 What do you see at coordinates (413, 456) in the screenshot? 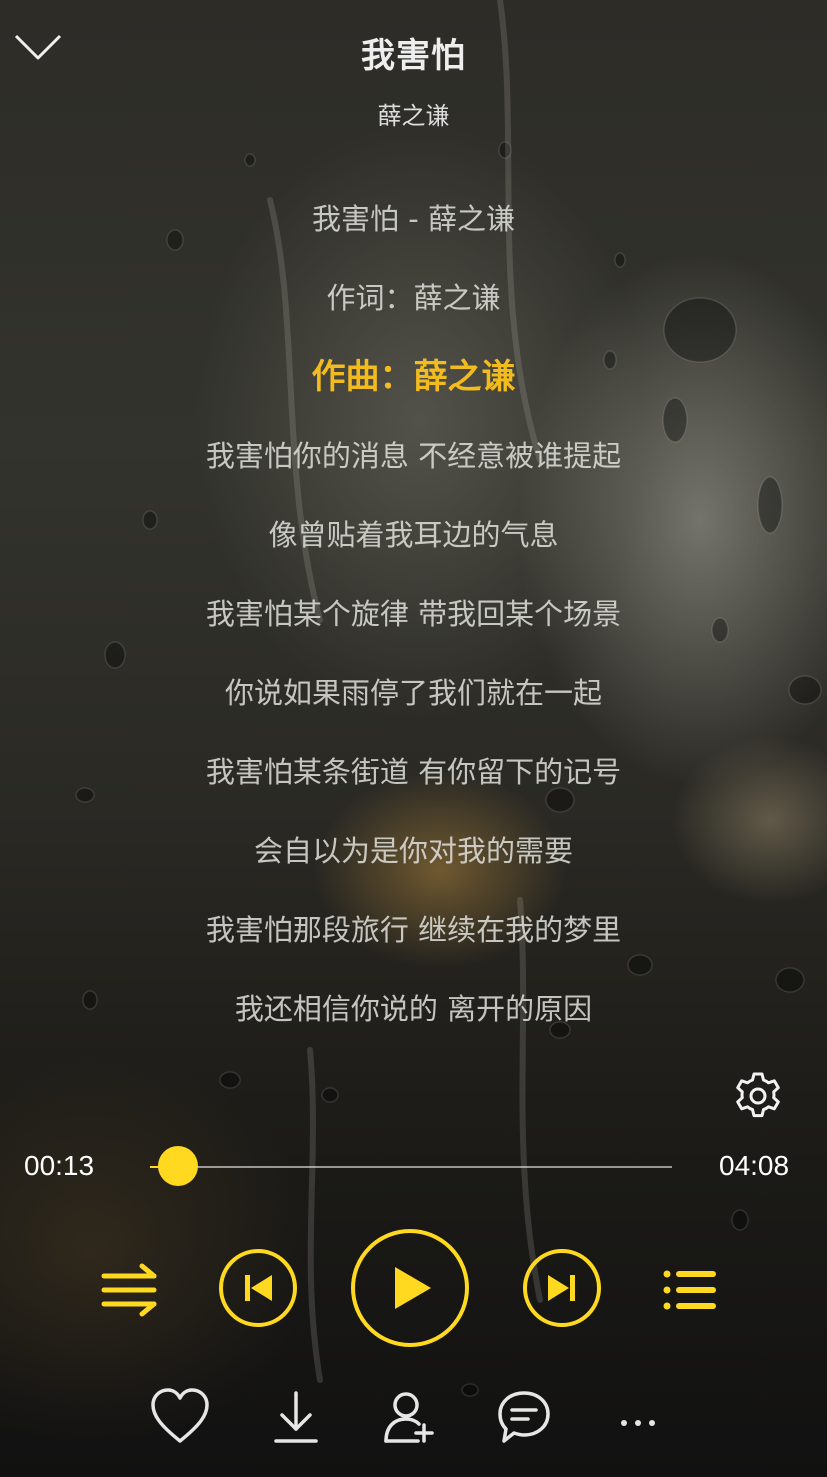
I see `lyric-line: 我害怕你的消息 不经意被谁提起` at bounding box center [413, 456].